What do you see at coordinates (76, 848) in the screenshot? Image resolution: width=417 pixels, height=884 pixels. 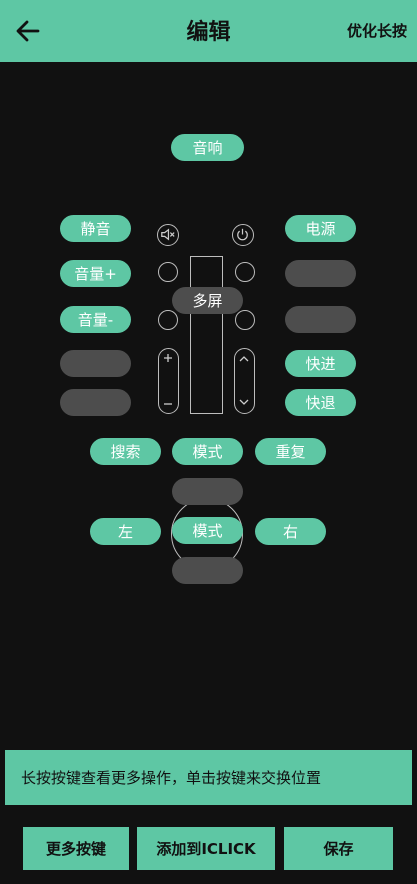 I see `more-keys-button: 更多按键` at bounding box center [76, 848].